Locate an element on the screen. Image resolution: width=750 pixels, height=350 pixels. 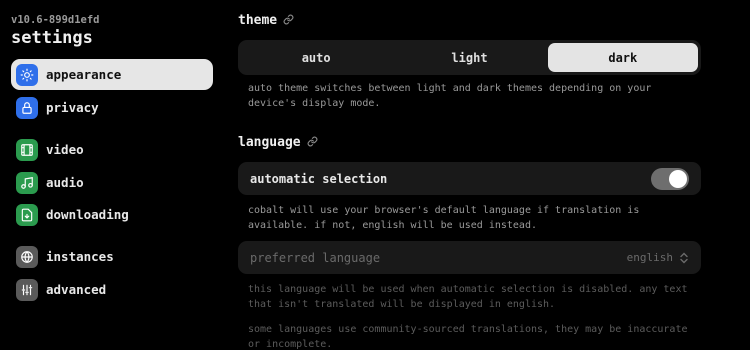
sidebar-item-audio: audio is located at coordinates (112, 182).